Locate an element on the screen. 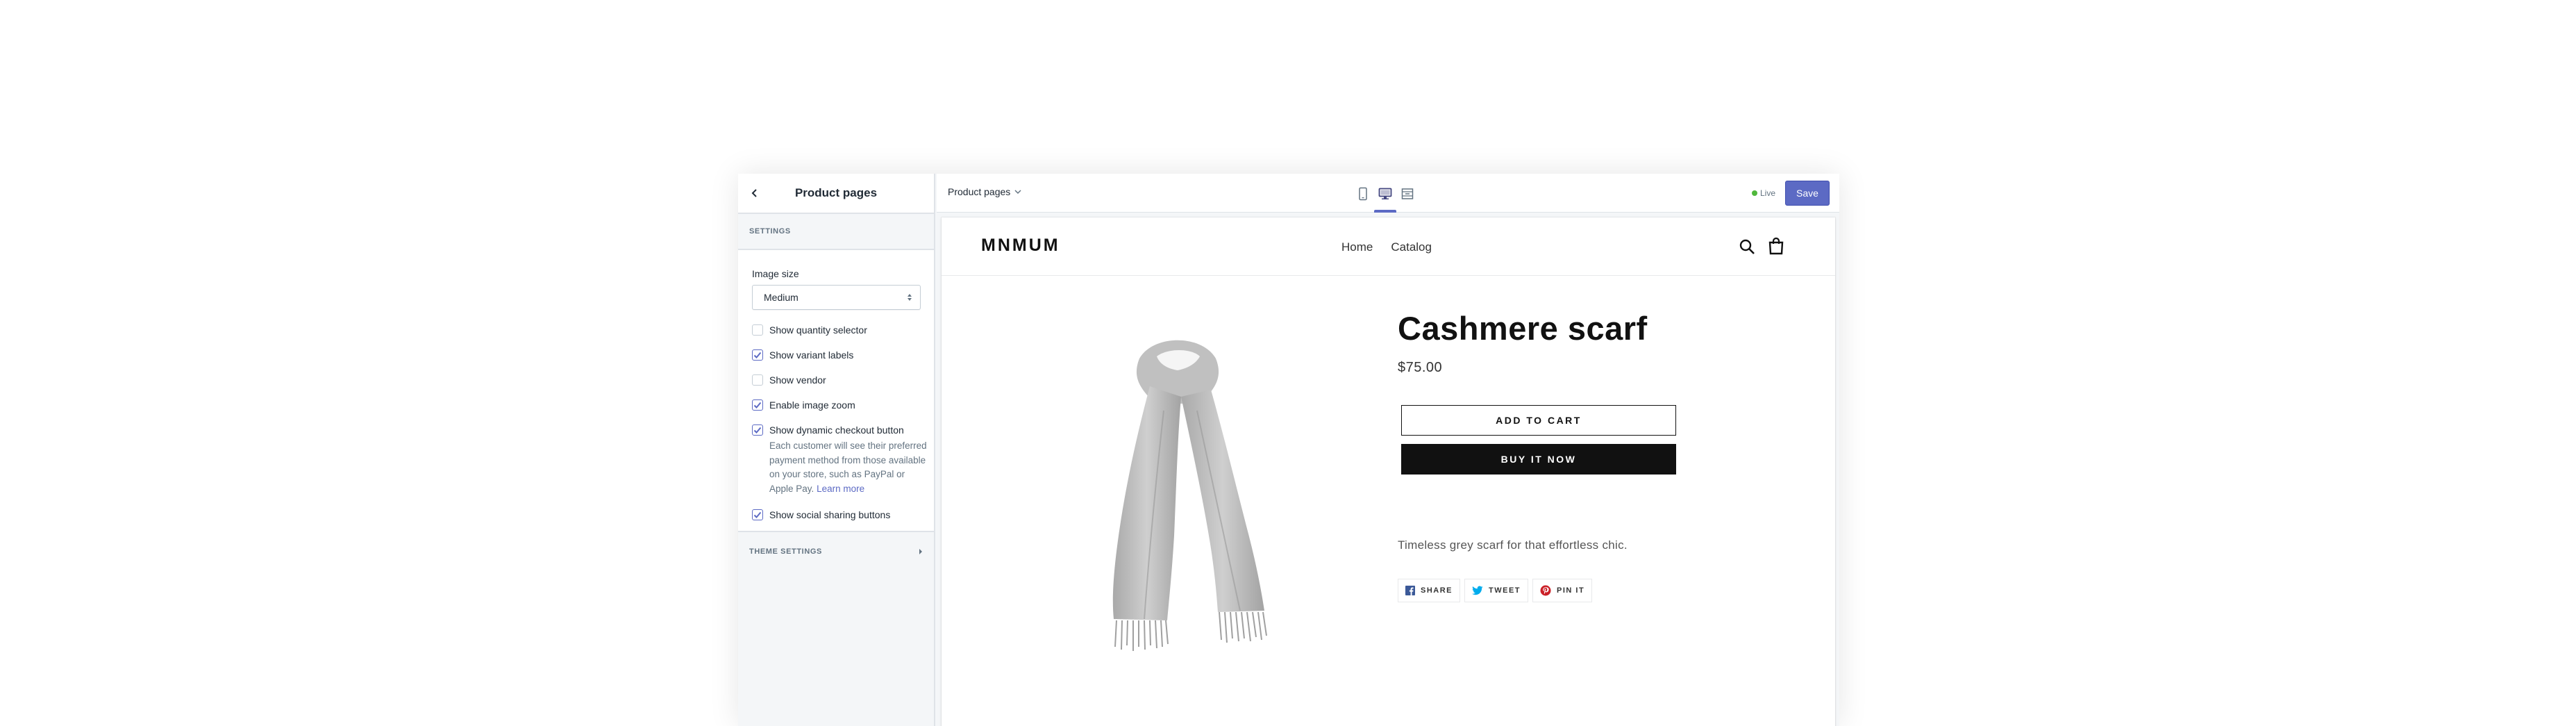 The height and width of the screenshot is (726, 2576). fullscreen-view-button is located at coordinates (1407, 194).